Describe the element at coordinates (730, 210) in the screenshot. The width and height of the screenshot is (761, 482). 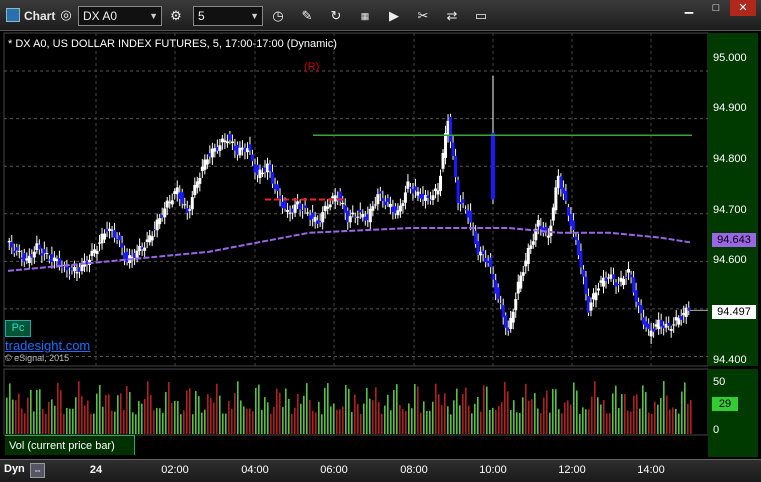
I see `price-label-94700: 94.700` at that location.